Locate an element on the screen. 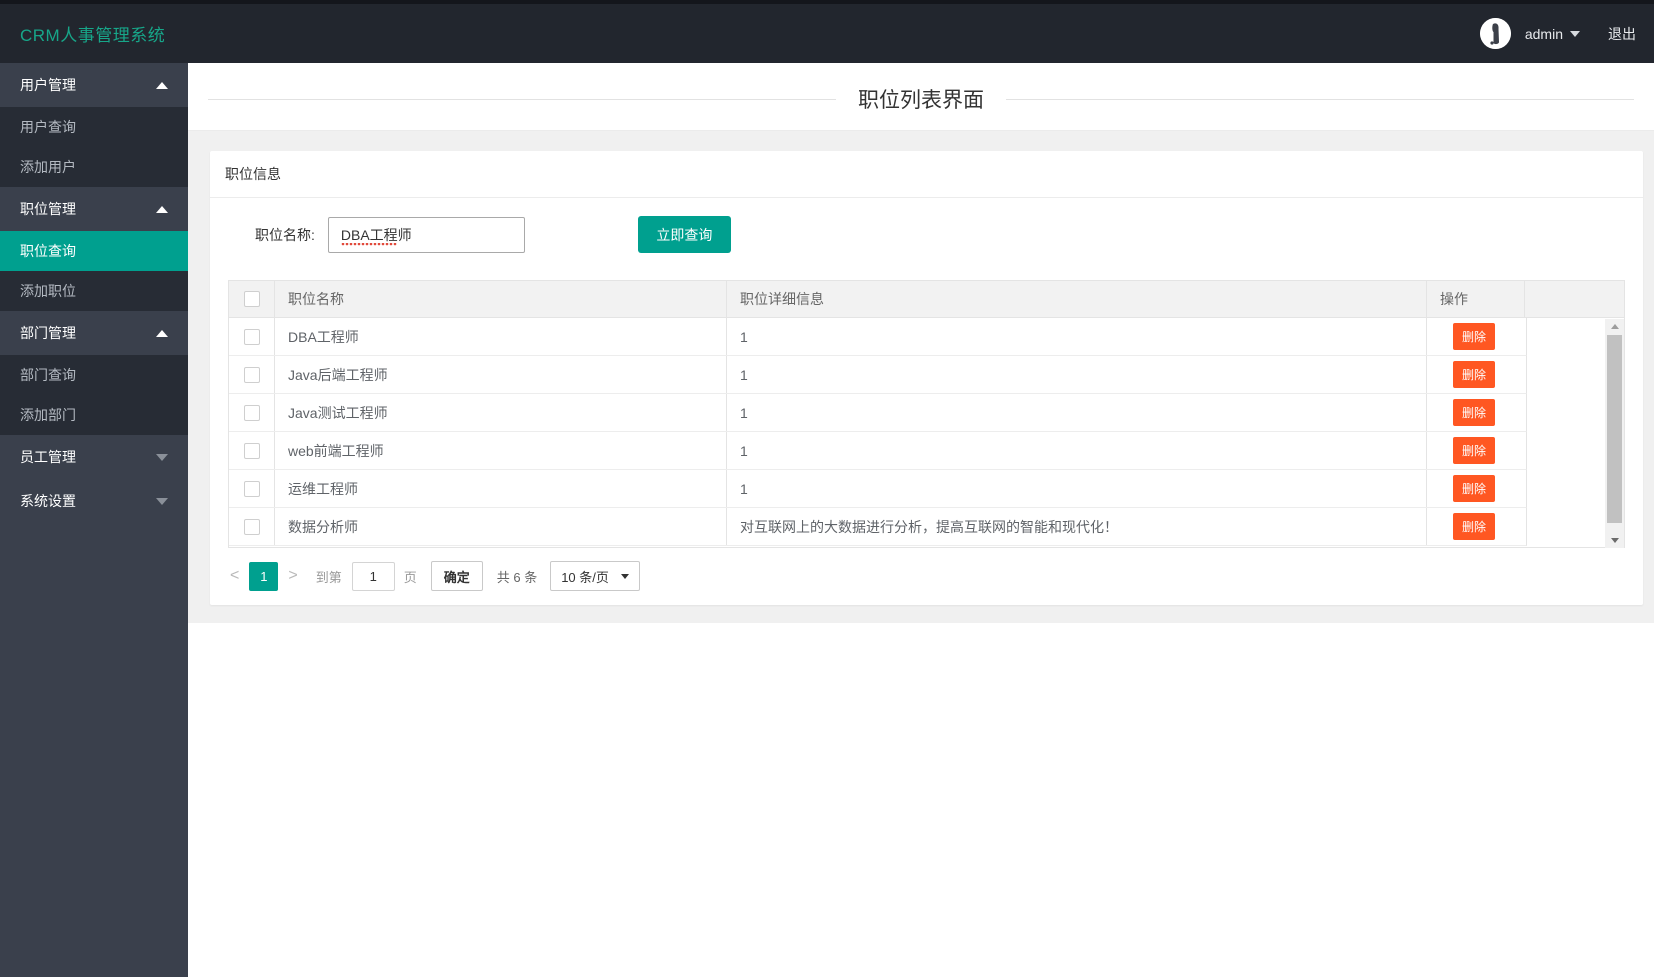 The image size is (1654, 977). scroll-down-arrow-icon is located at coordinates (1614, 540).